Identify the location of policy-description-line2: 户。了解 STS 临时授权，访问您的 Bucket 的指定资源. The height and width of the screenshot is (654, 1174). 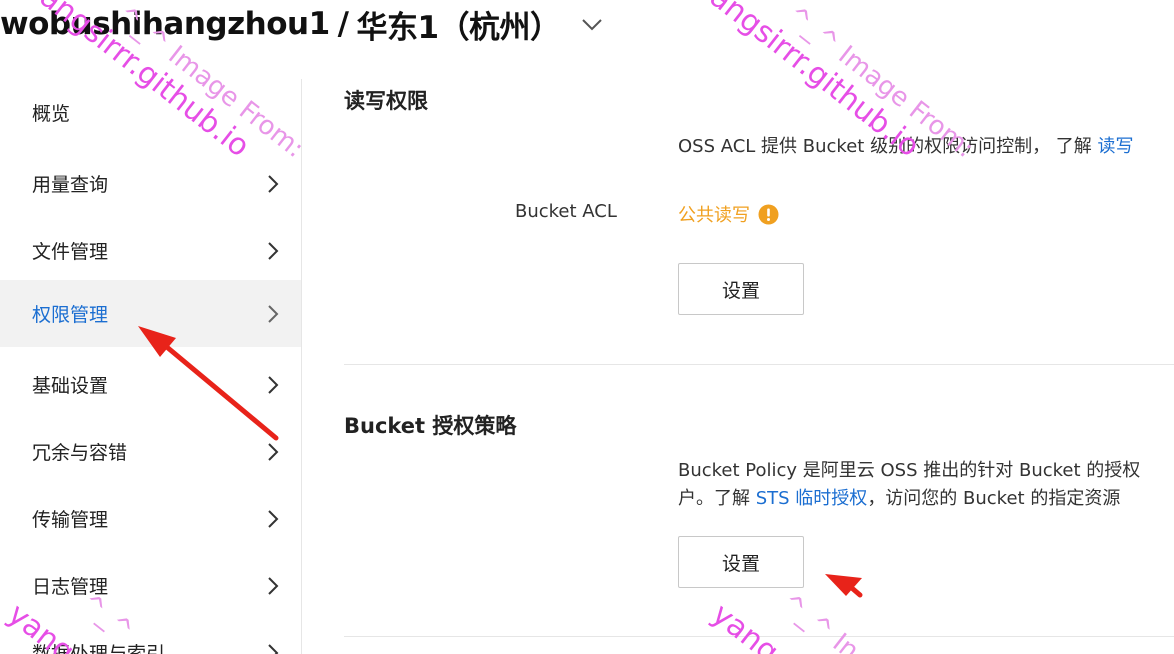
(899, 497).